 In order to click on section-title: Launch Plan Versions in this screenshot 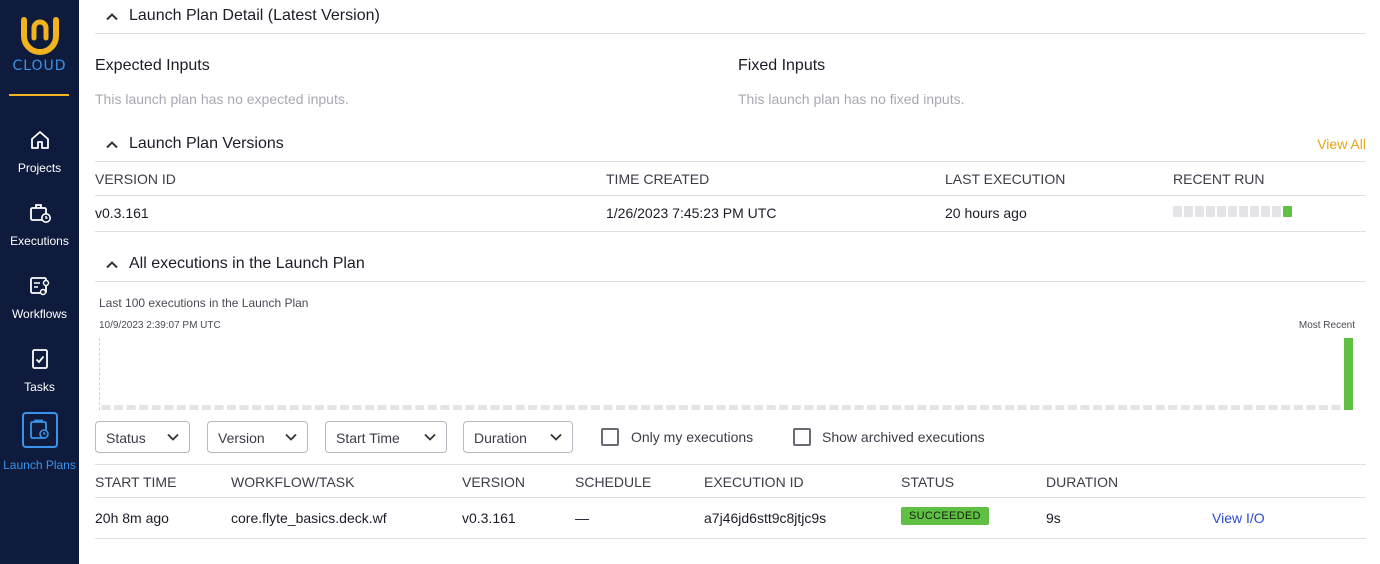, I will do `click(206, 143)`.